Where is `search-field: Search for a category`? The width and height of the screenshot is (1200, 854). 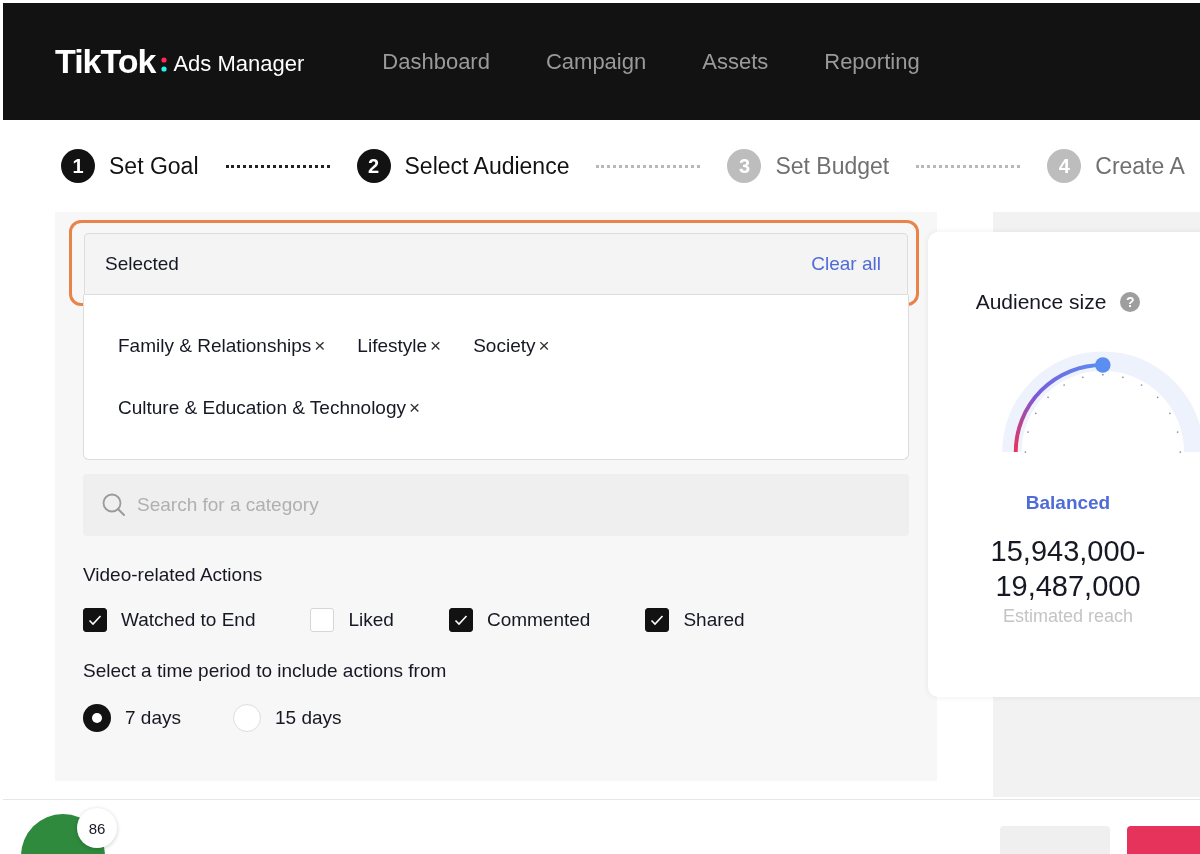
search-field: Search for a category is located at coordinates (496, 505).